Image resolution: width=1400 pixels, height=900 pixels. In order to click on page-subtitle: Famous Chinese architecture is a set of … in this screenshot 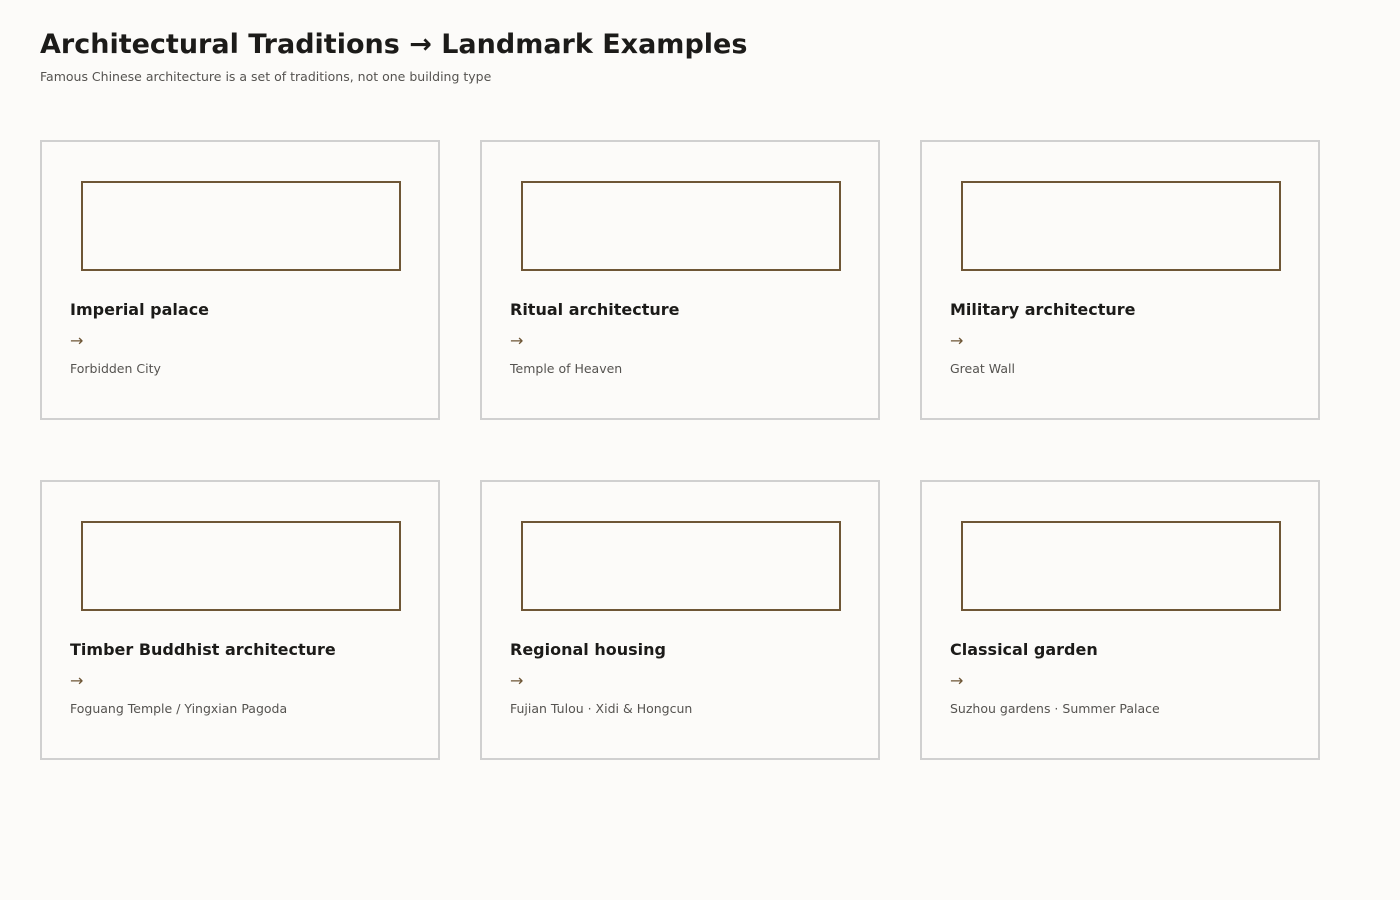, I will do `click(266, 76)`.